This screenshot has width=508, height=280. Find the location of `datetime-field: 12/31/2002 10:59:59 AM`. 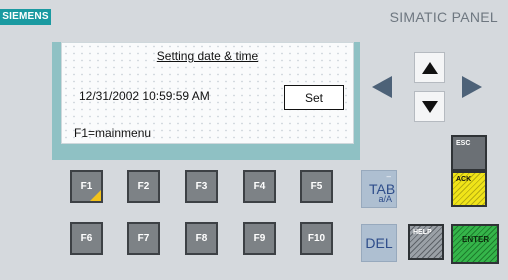

datetime-field: 12/31/2002 10:59:59 AM is located at coordinates (144, 96).